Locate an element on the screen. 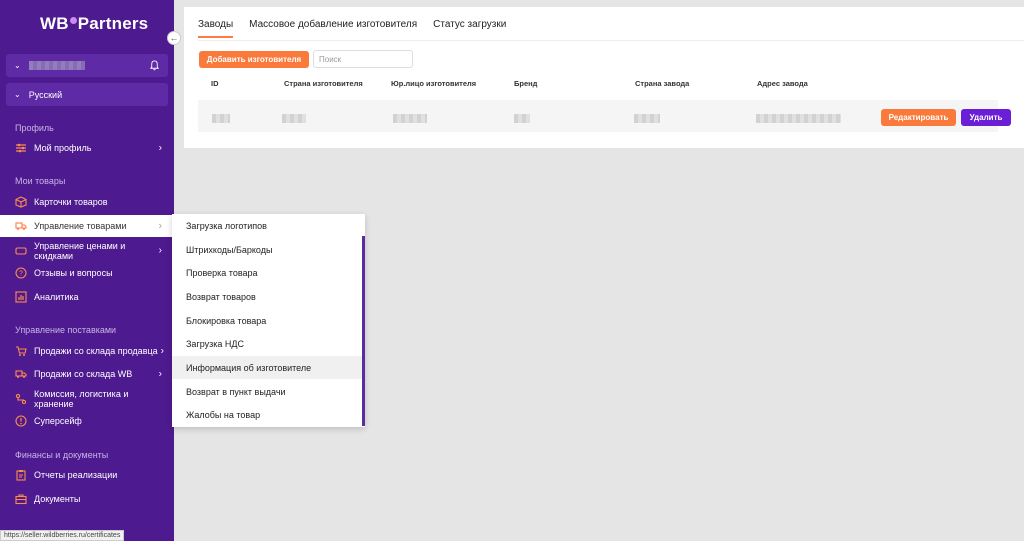  submenu-item-manufacturer-info: Информация об изготовителе is located at coordinates (267, 367).